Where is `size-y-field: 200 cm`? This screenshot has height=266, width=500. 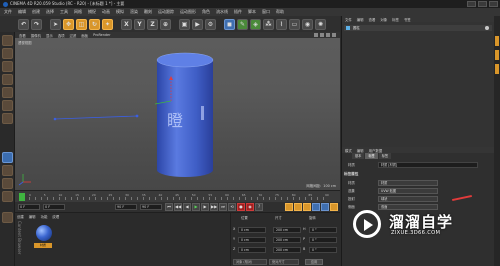
size-y-field: 200 cm is located at coordinates (287, 240).